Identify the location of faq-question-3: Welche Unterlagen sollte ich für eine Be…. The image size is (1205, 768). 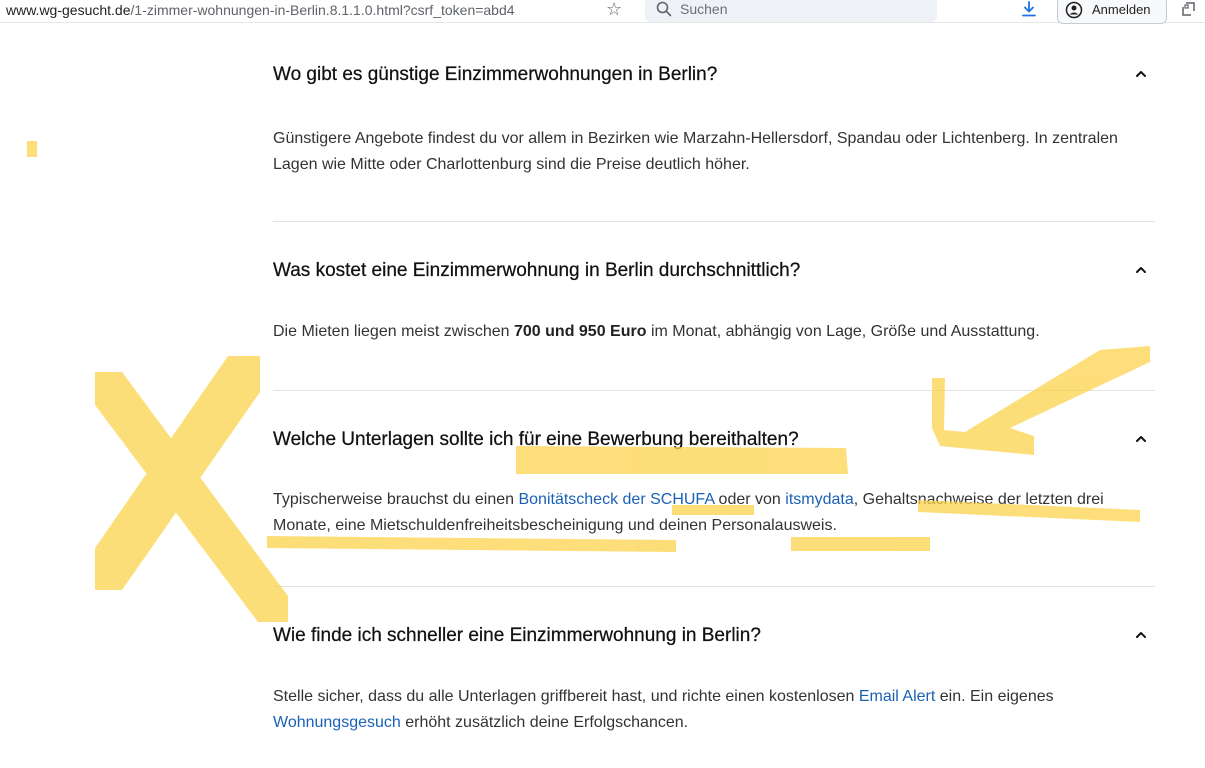
(536, 440).